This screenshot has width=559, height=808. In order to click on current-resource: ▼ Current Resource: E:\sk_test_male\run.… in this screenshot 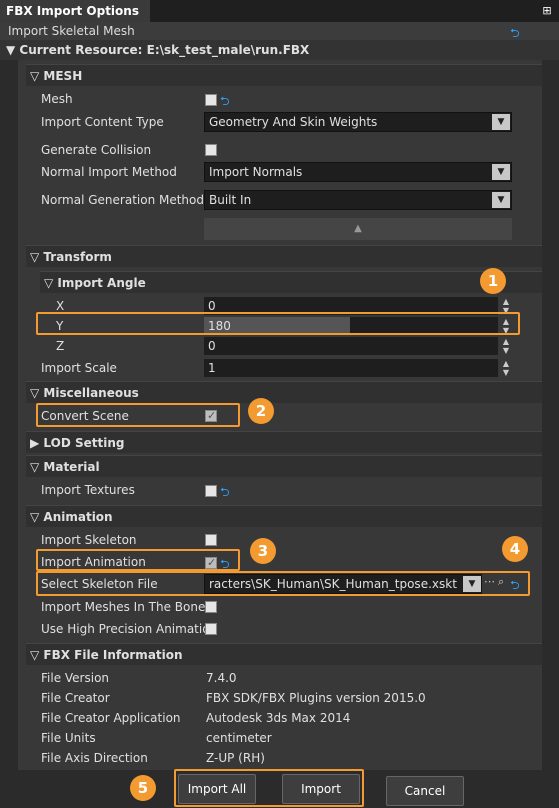, I will do `click(279, 50)`.